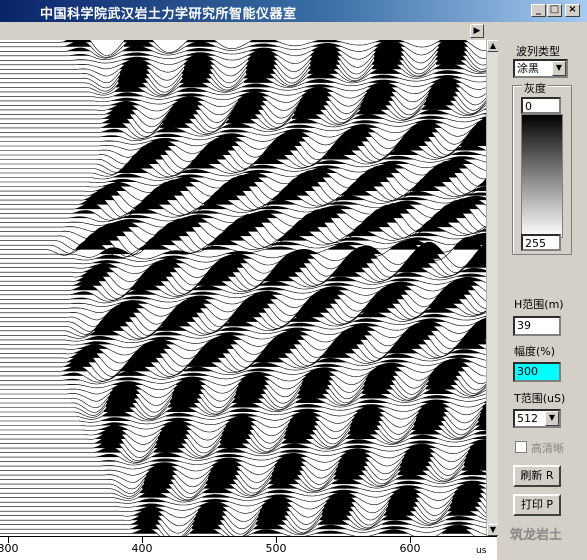 This screenshot has width=587, height=560. What do you see at coordinates (538, 10) in the screenshot?
I see `minimize-button: _` at bounding box center [538, 10].